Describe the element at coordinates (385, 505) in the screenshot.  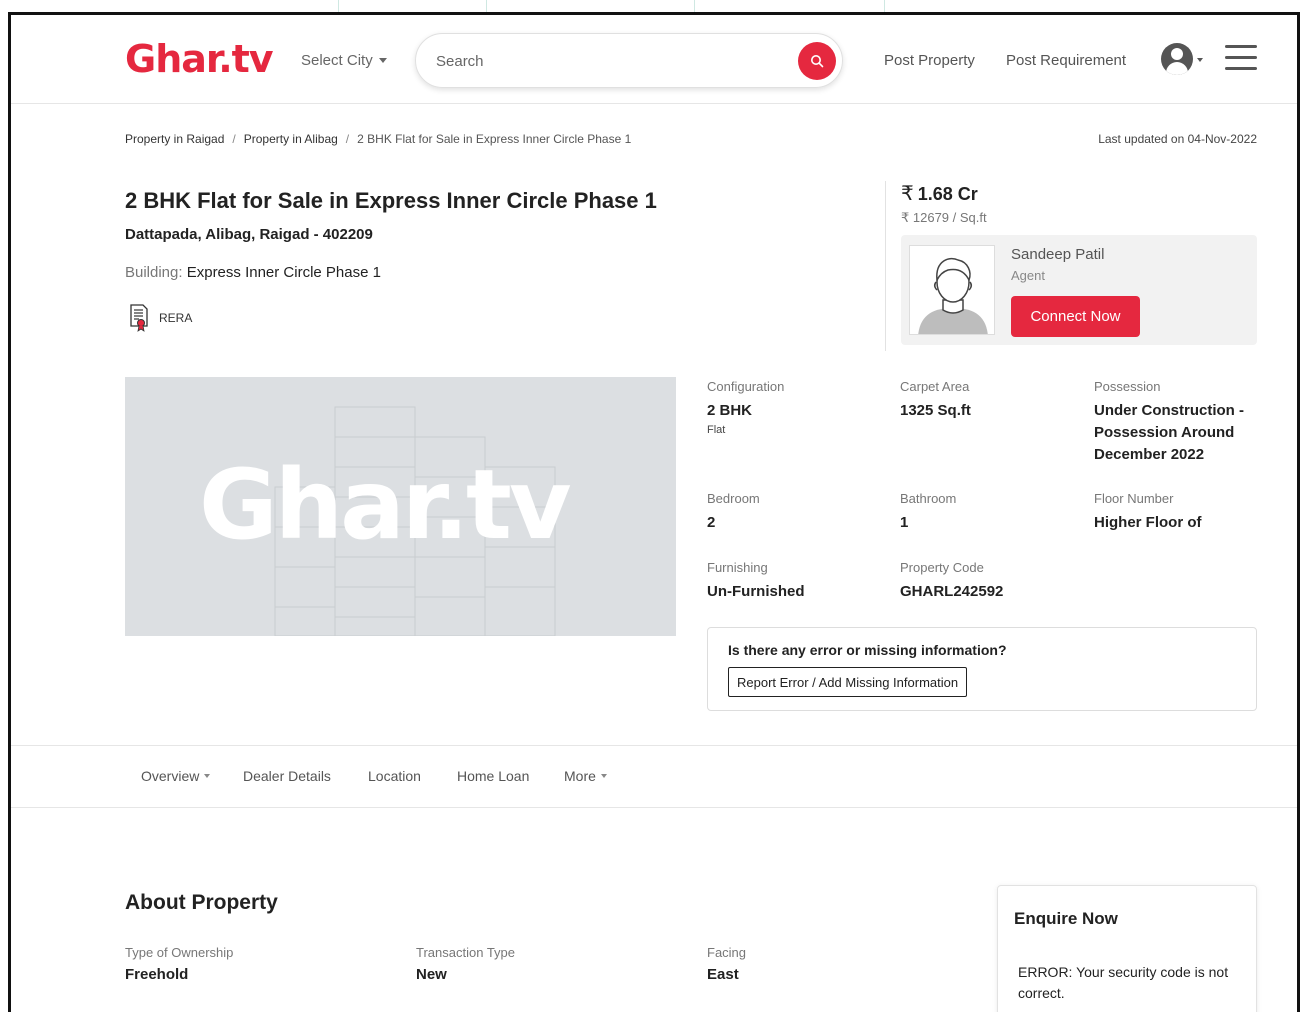
I see `photo-watermark: Ghar.tv` at that location.